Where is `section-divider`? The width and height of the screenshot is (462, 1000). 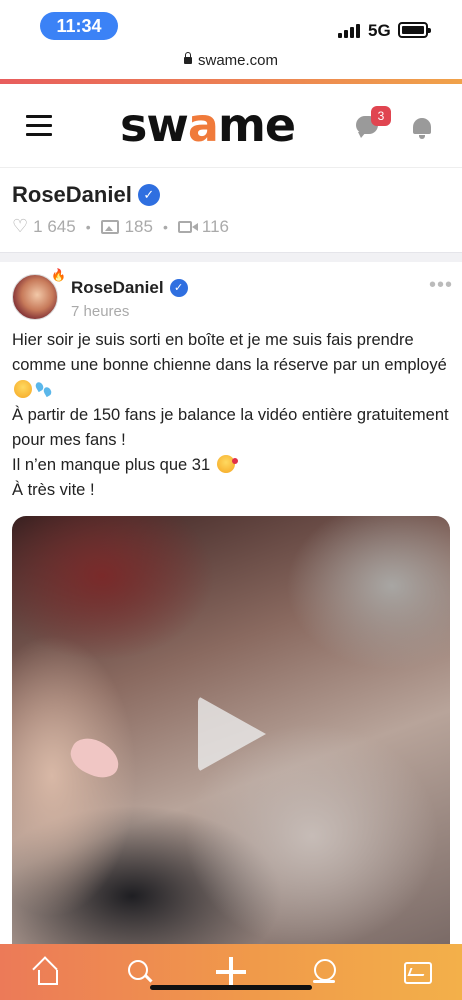
section-divider is located at coordinates (231, 257).